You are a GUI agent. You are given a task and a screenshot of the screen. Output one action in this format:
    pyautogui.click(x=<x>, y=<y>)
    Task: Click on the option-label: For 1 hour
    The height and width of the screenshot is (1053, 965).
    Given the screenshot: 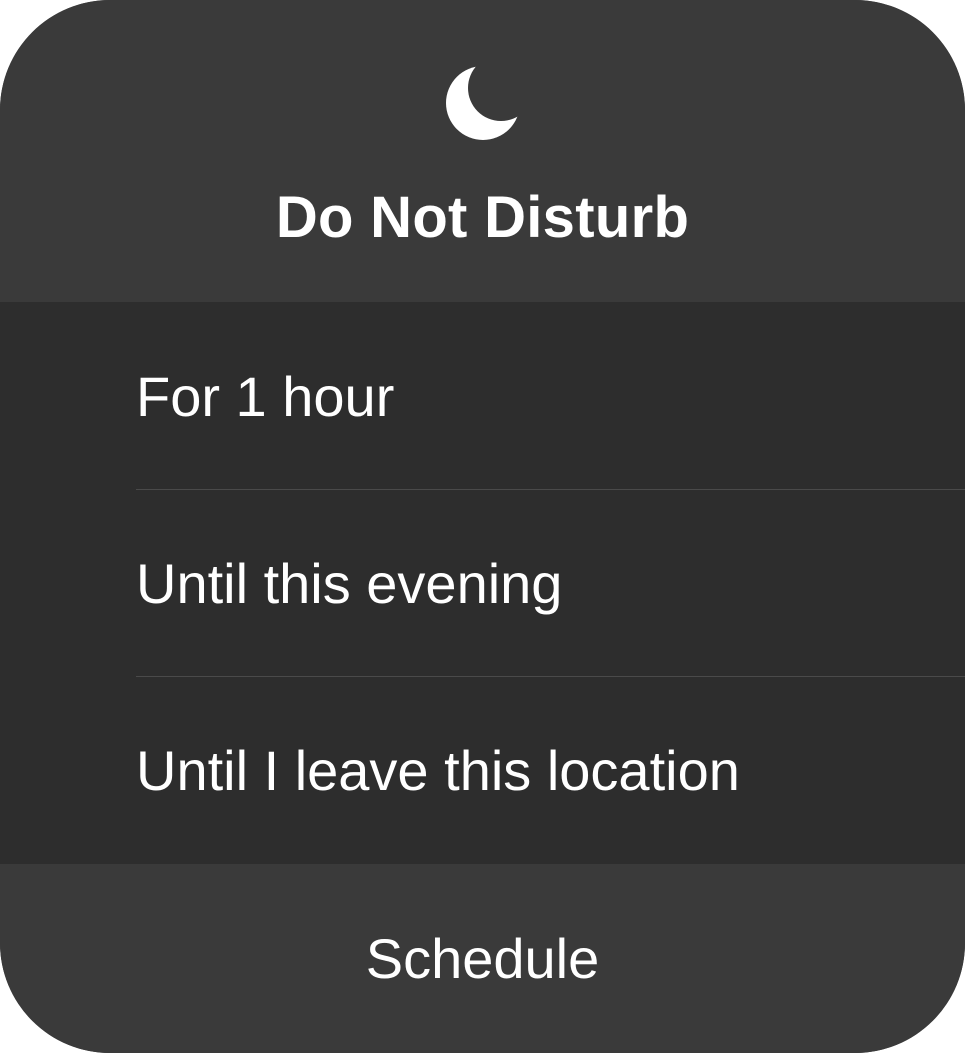 What is the action you would take?
    pyautogui.click(x=265, y=396)
    